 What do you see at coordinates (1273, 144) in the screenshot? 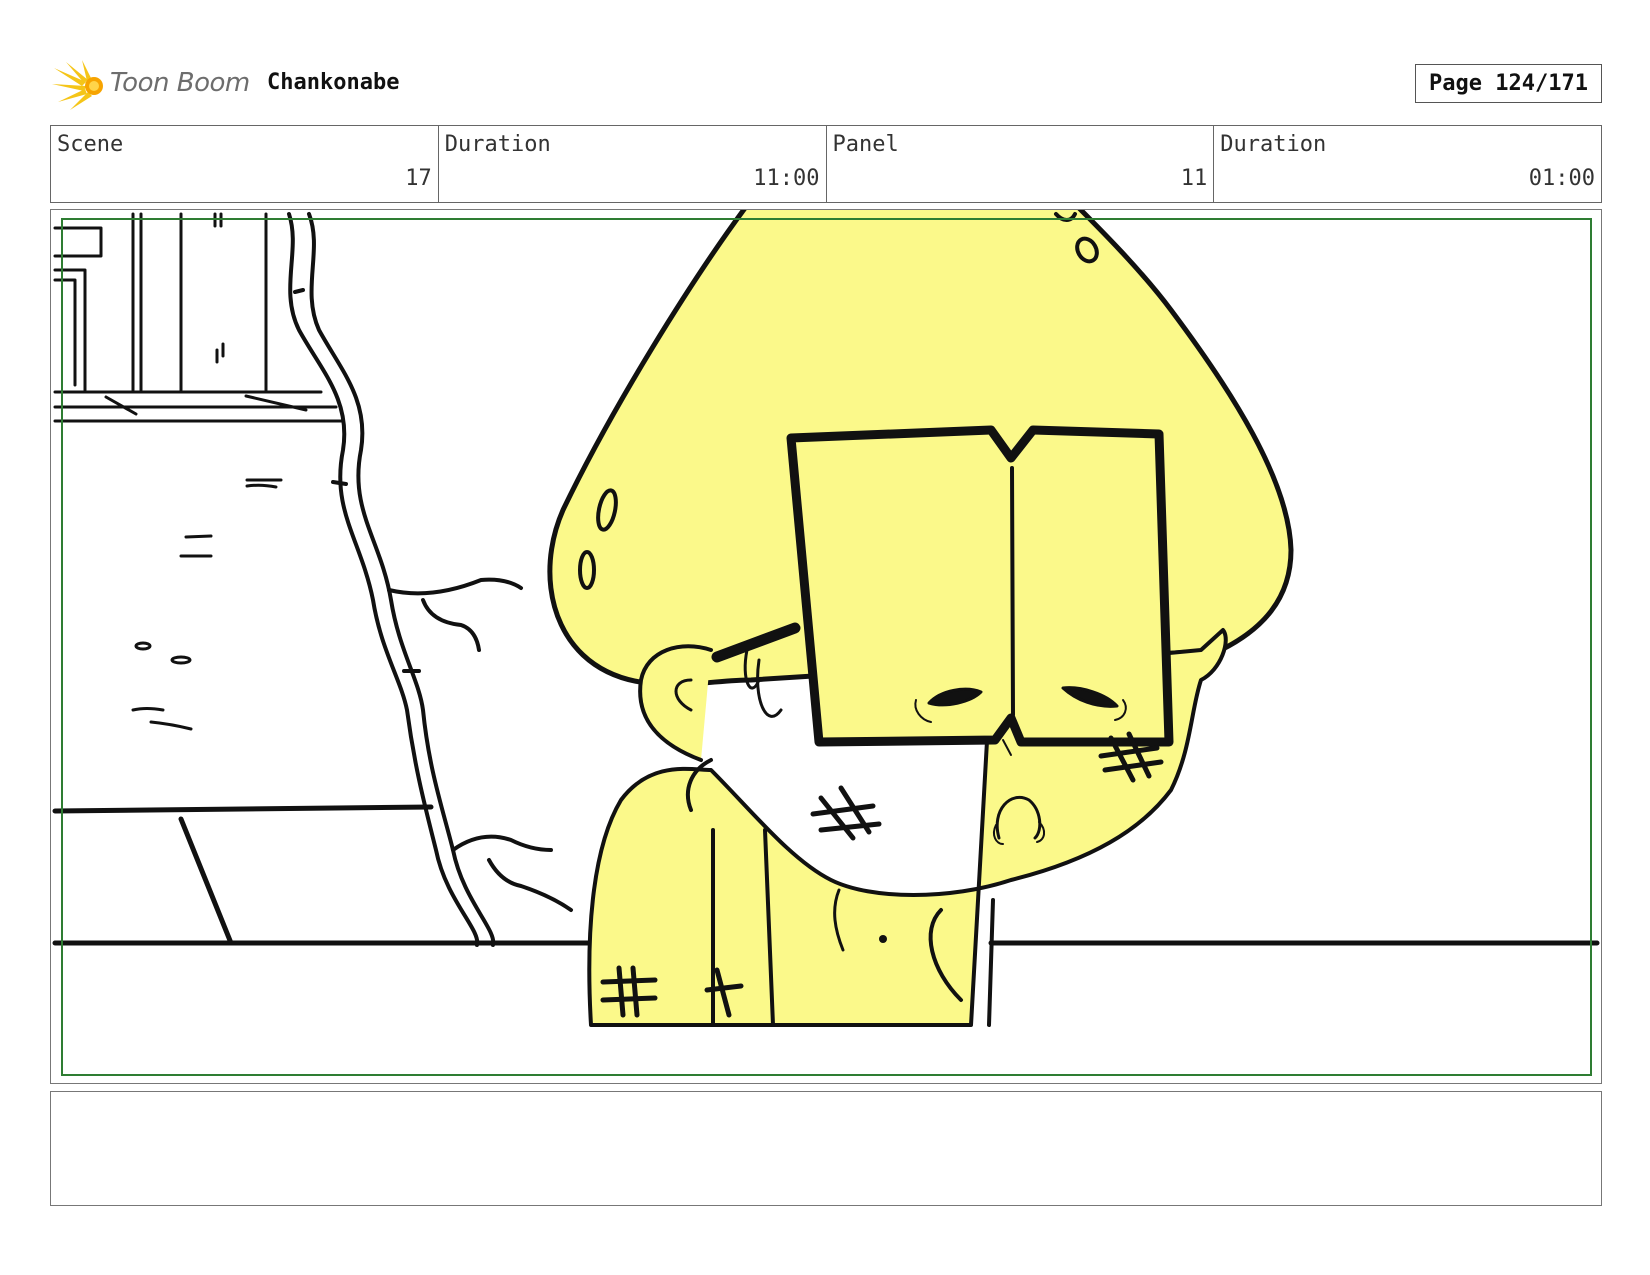
I see `panel-duration-label: Duration` at bounding box center [1273, 144].